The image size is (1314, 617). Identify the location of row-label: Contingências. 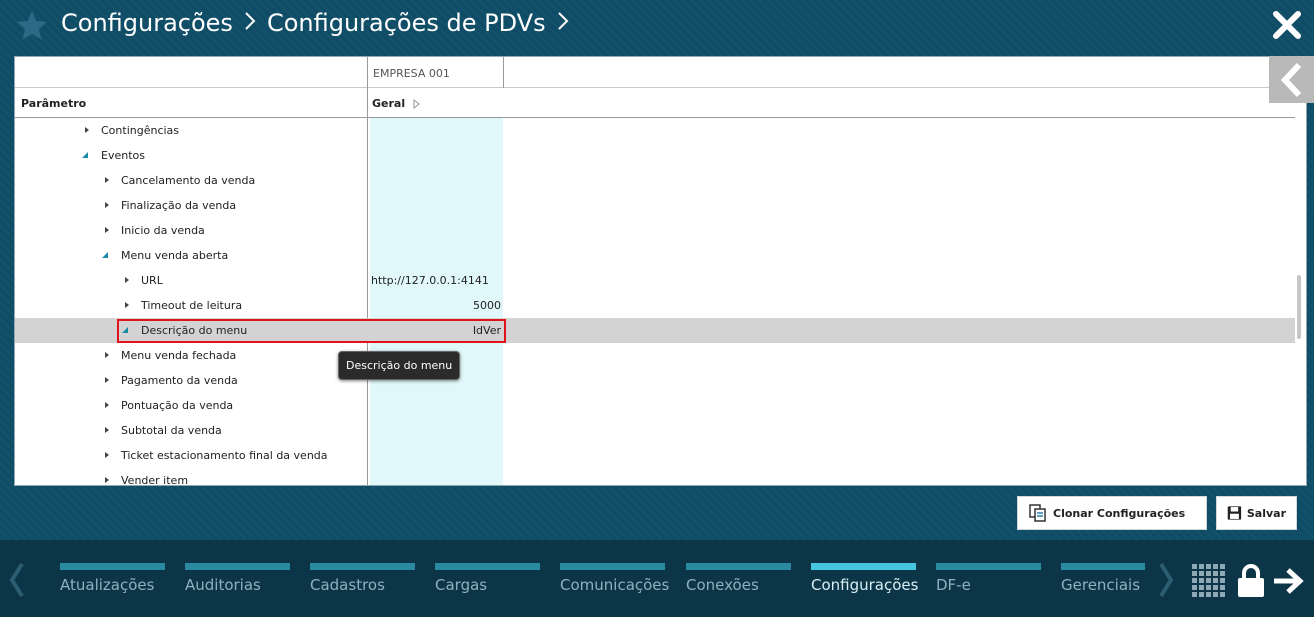
(140, 130).